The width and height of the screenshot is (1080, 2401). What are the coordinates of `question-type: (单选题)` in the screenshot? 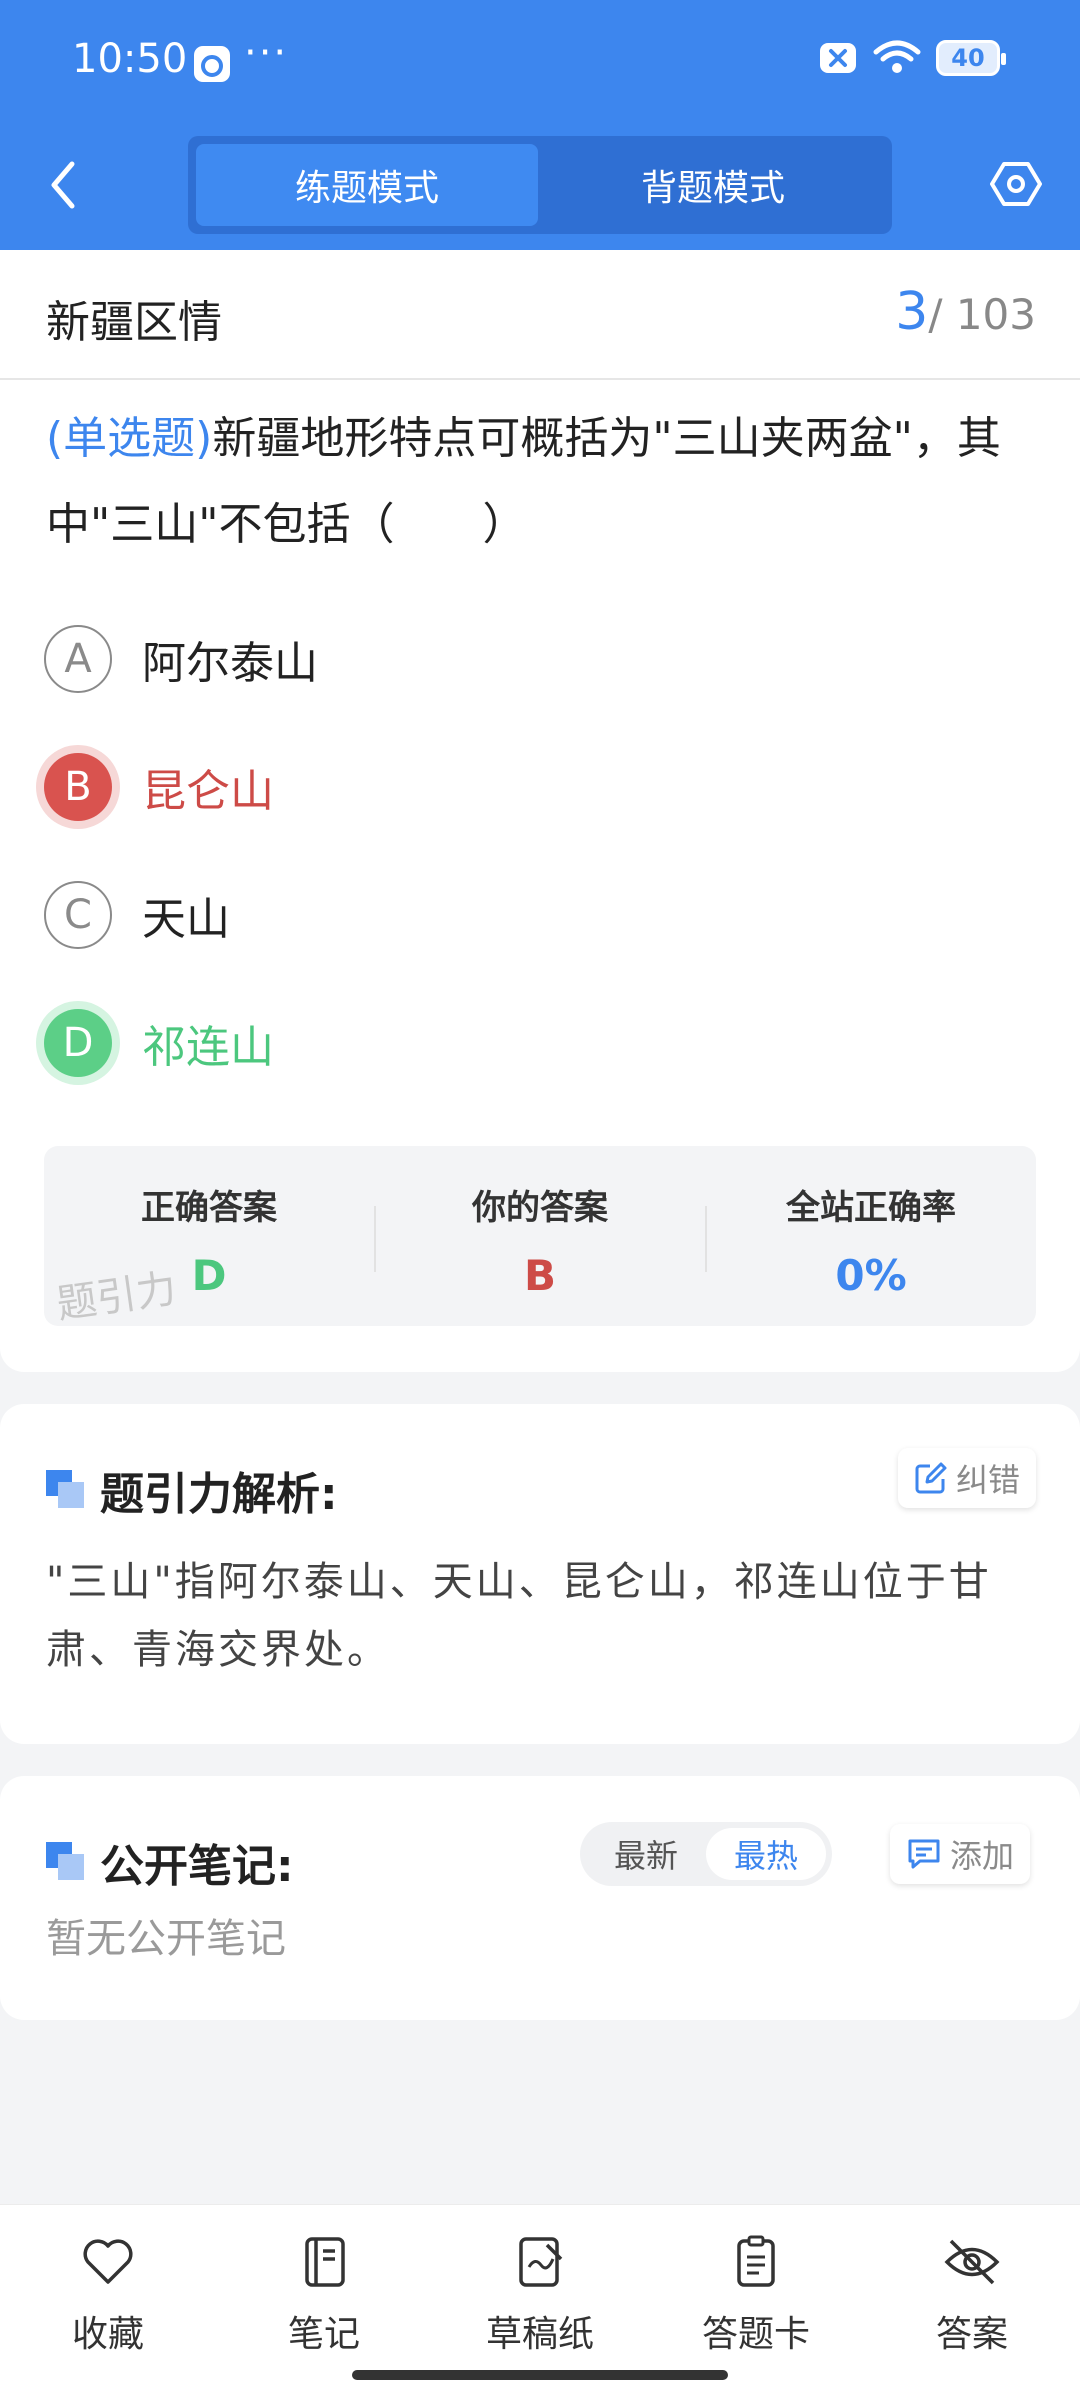 It's located at (129, 438).